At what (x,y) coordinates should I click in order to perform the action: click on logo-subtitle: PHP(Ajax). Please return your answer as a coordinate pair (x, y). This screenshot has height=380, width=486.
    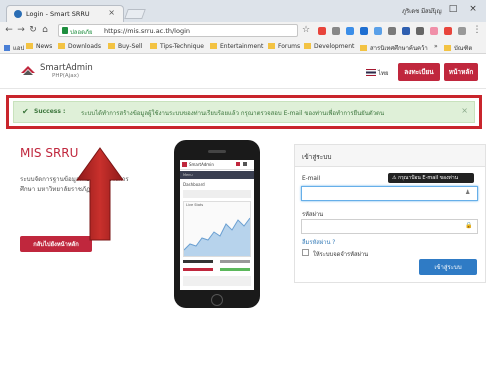
    Looking at the image, I should click on (65, 76).